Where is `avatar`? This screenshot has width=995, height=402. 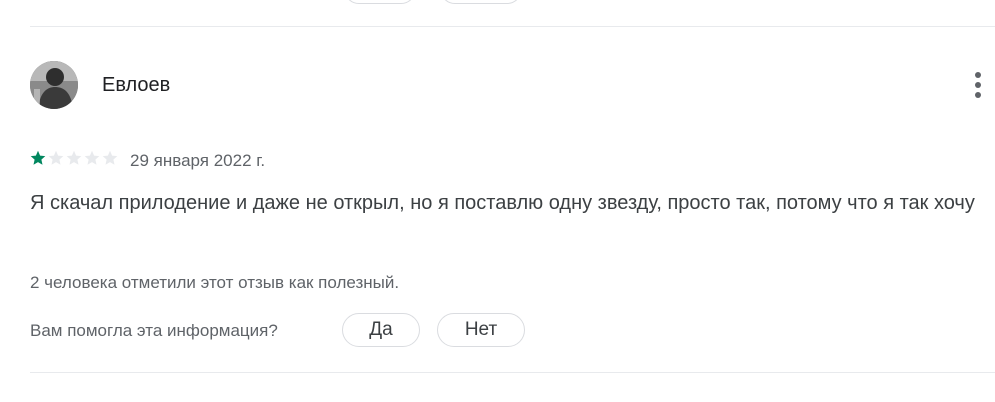 avatar is located at coordinates (54, 85).